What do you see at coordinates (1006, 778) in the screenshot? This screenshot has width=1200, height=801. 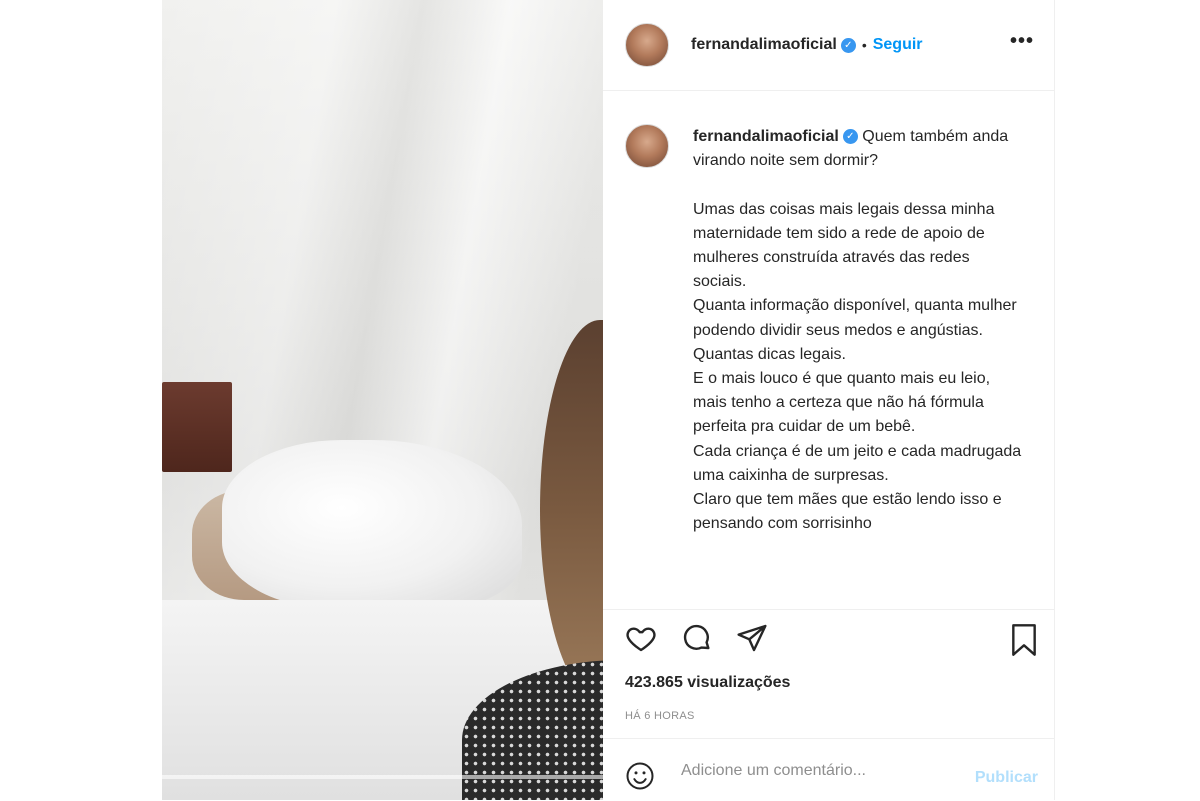 I see `publish-button: Publicar` at bounding box center [1006, 778].